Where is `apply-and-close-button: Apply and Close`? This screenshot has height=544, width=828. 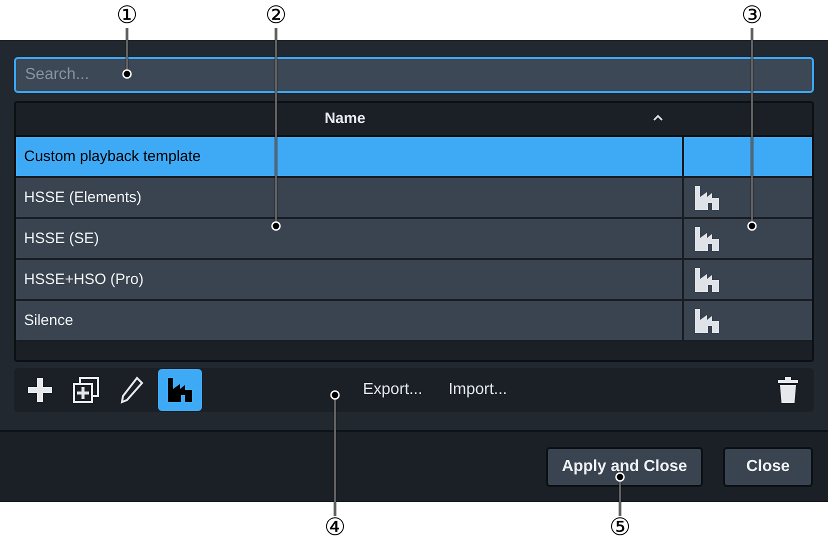 apply-and-close-button: Apply and Close is located at coordinates (624, 467).